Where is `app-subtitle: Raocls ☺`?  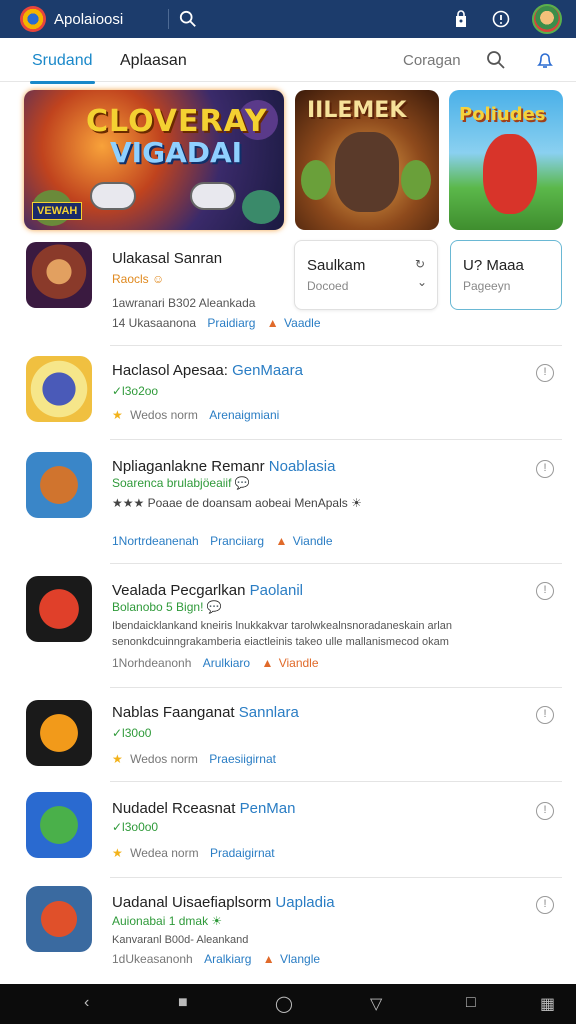 app-subtitle: Raocls ☺ is located at coordinates (138, 279).